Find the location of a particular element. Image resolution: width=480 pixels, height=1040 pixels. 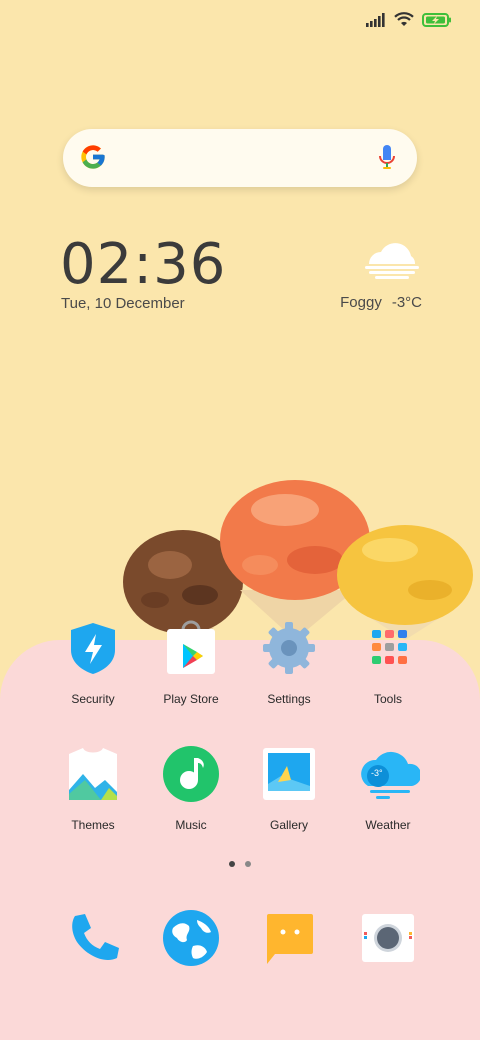

app-themes: Themes is located at coordinates (93, 789).